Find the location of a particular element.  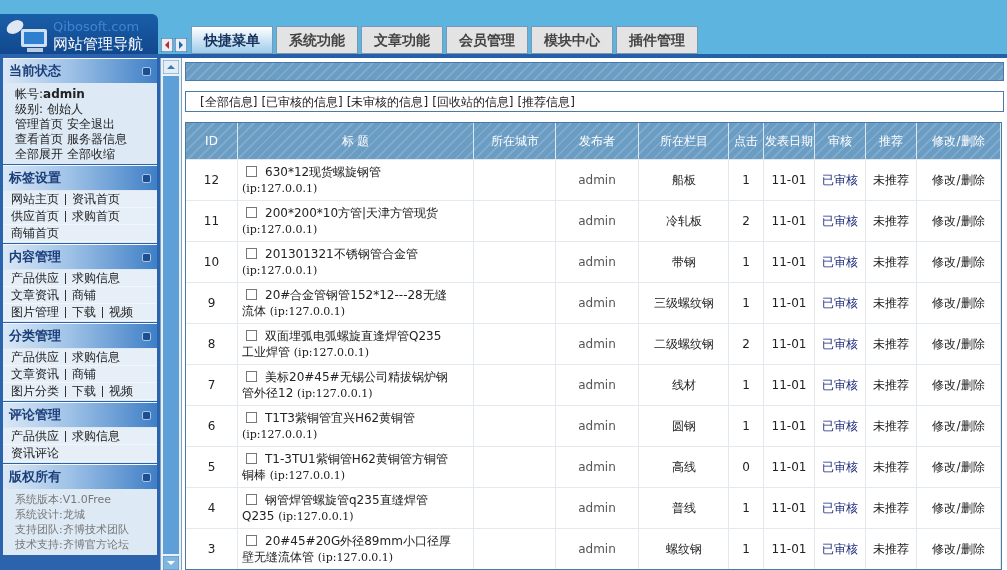

nav-tab: 快捷菜单 is located at coordinates (232, 40).